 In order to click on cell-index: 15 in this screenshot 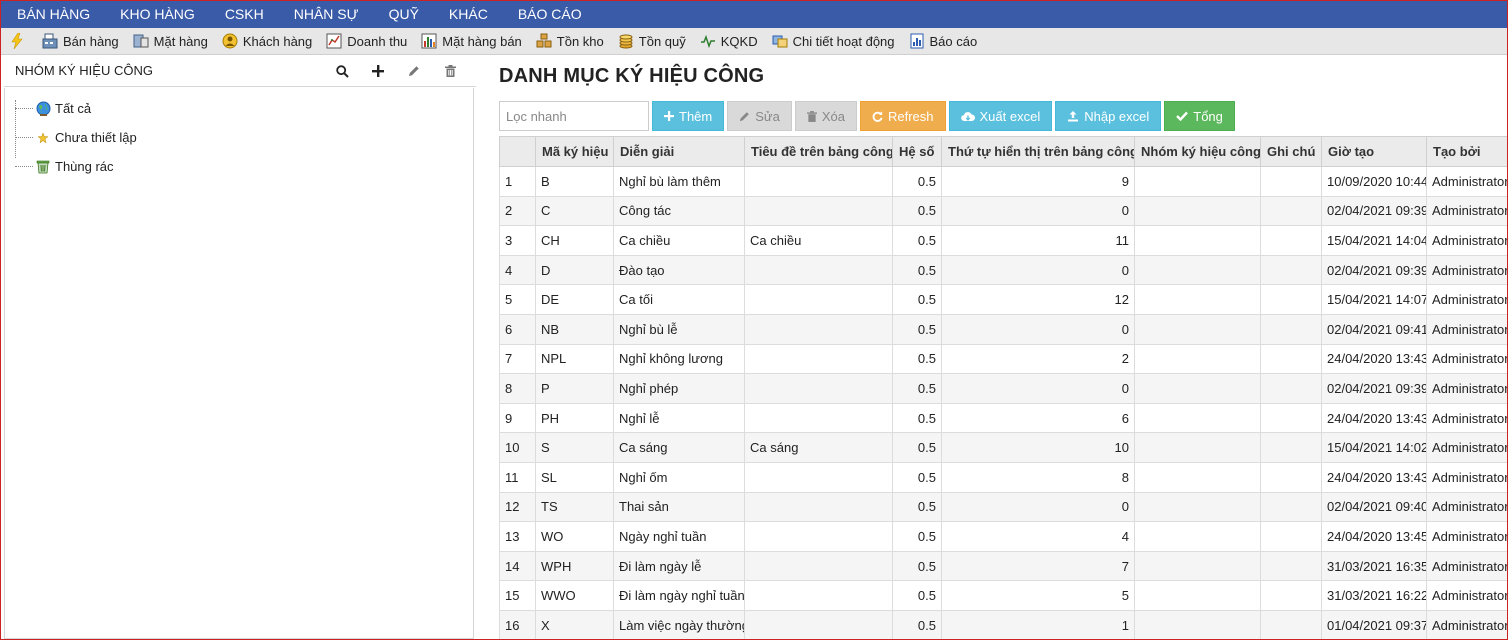, I will do `click(517, 595)`.